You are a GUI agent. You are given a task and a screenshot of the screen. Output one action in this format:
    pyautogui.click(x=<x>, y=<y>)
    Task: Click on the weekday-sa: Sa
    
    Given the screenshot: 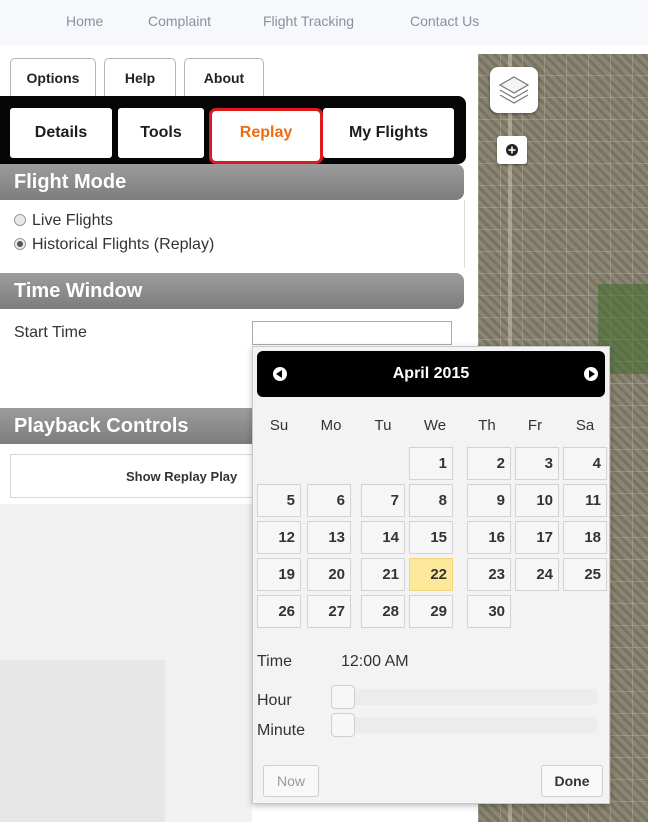 What is the action you would take?
    pyautogui.click(x=585, y=425)
    